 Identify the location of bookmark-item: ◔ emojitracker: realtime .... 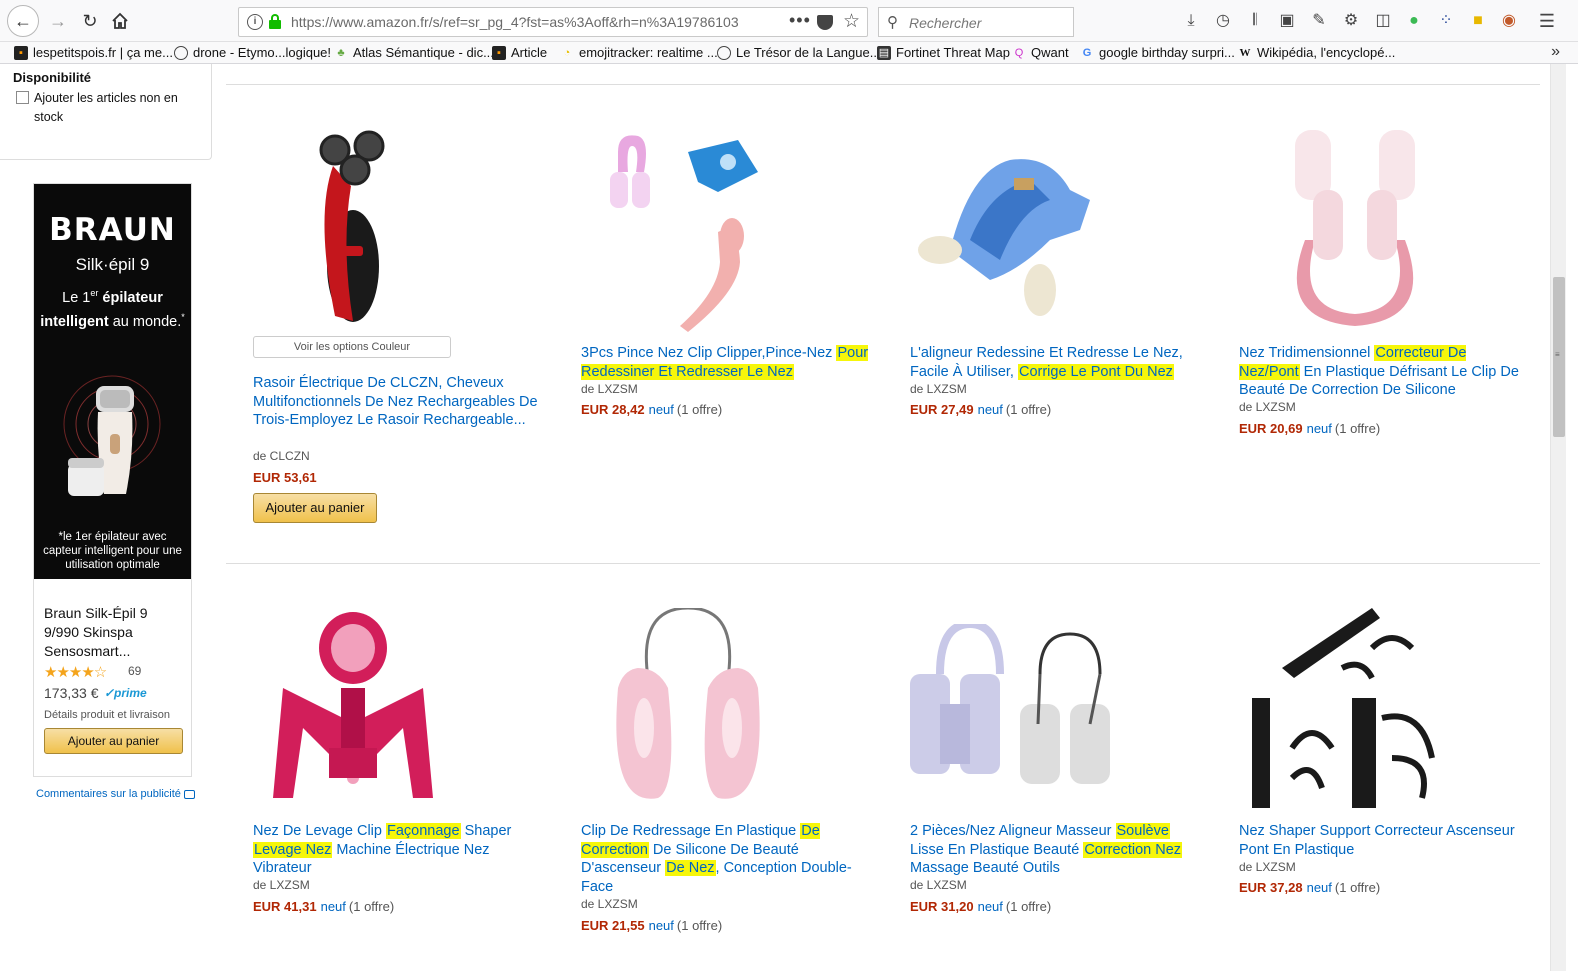
(639, 52).